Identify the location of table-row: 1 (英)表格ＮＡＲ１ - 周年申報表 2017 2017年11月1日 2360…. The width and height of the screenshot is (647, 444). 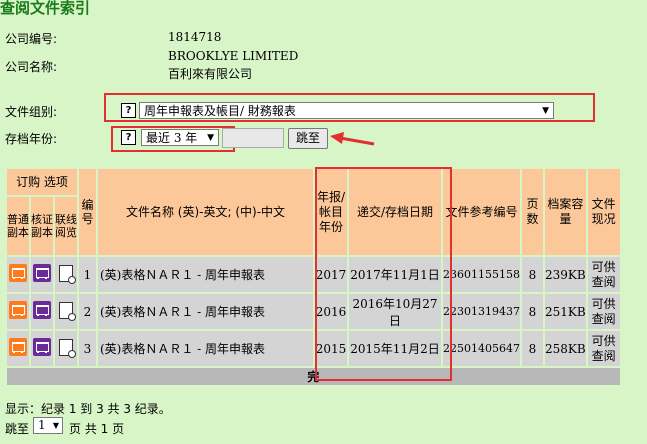
(313, 274).